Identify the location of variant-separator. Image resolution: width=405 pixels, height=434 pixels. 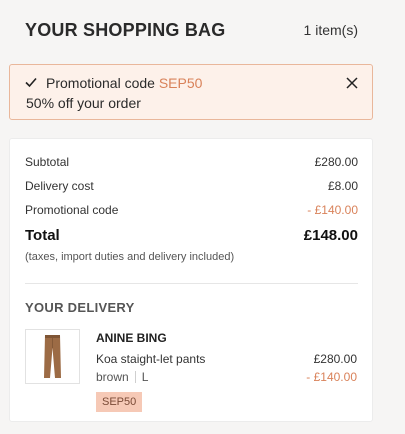
(135, 377).